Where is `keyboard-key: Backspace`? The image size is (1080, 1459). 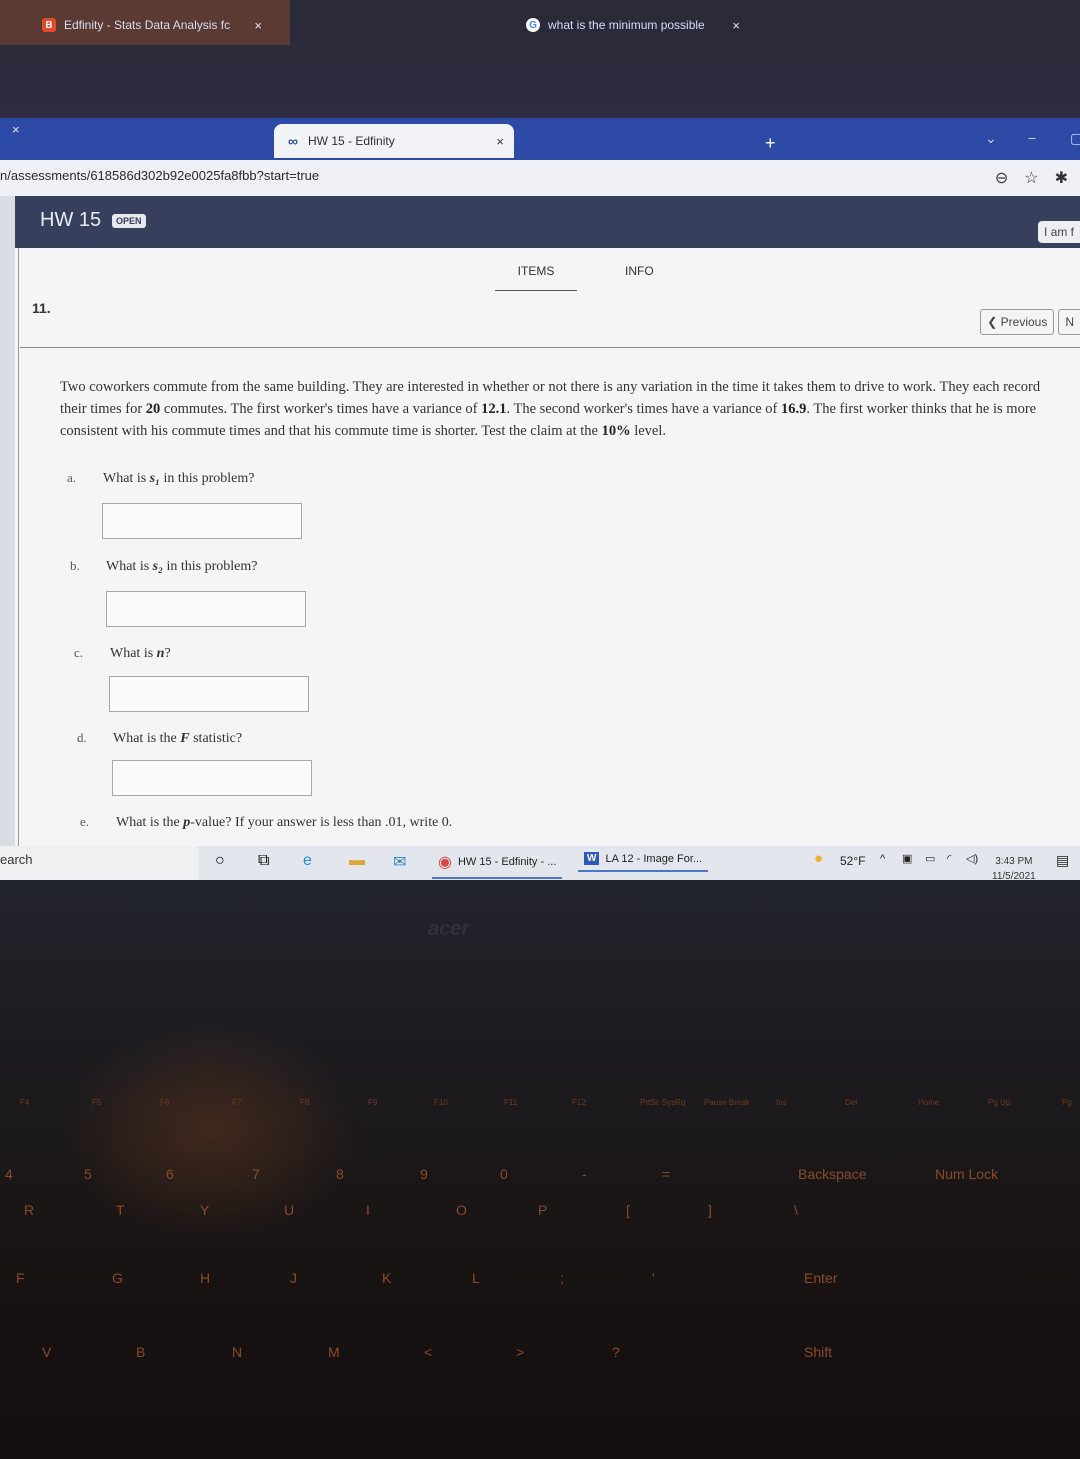
keyboard-key: Backspace is located at coordinates (832, 1174).